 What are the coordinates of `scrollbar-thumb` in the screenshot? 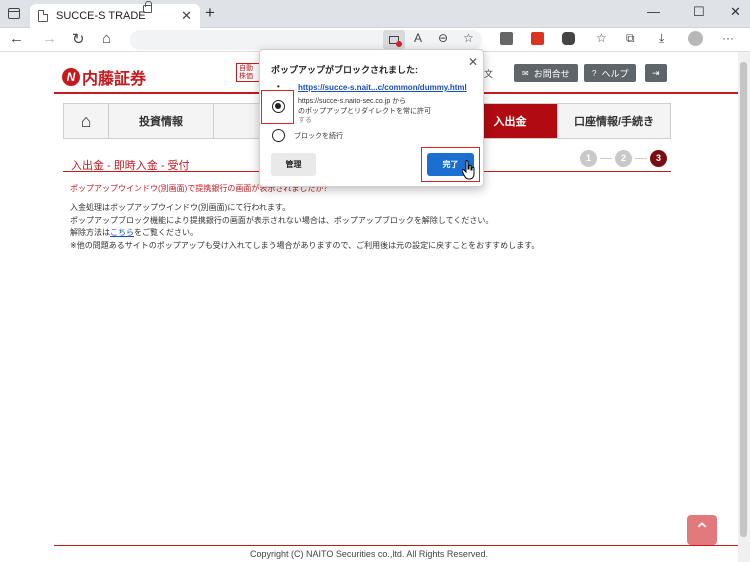 It's located at (743, 299).